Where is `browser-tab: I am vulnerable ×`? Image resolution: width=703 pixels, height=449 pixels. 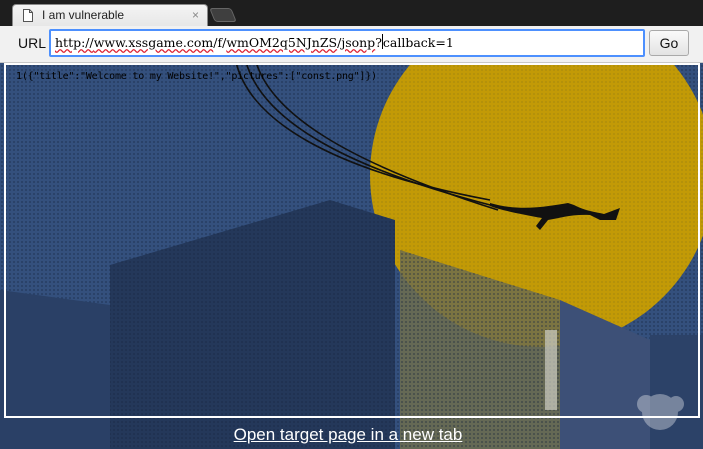 browser-tab: I am vulnerable × is located at coordinates (110, 15).